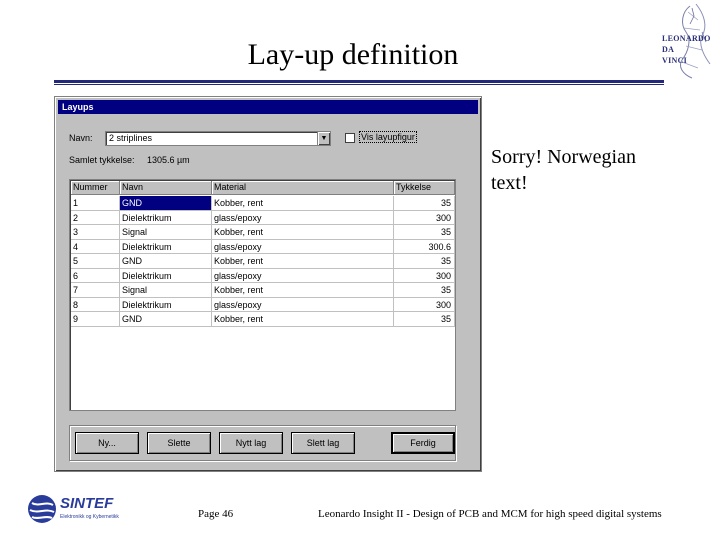 This screenshot has height=540, width=720. Describe the element at coordinates (95, 246) in the screenshot. I see `cell-number: 4` at that location.